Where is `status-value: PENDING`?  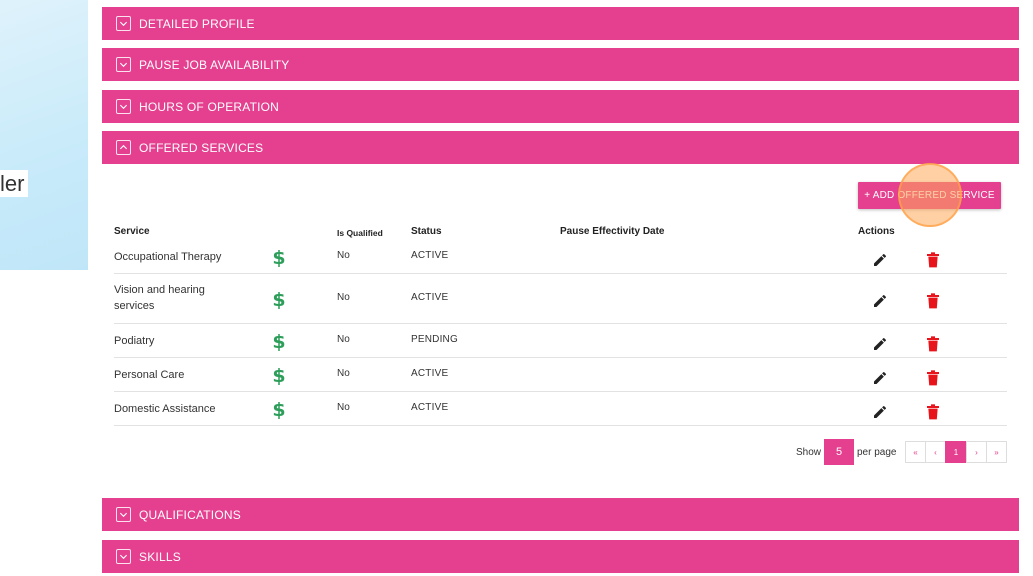 status-value: PENDING is located at coordinates (434, 339).